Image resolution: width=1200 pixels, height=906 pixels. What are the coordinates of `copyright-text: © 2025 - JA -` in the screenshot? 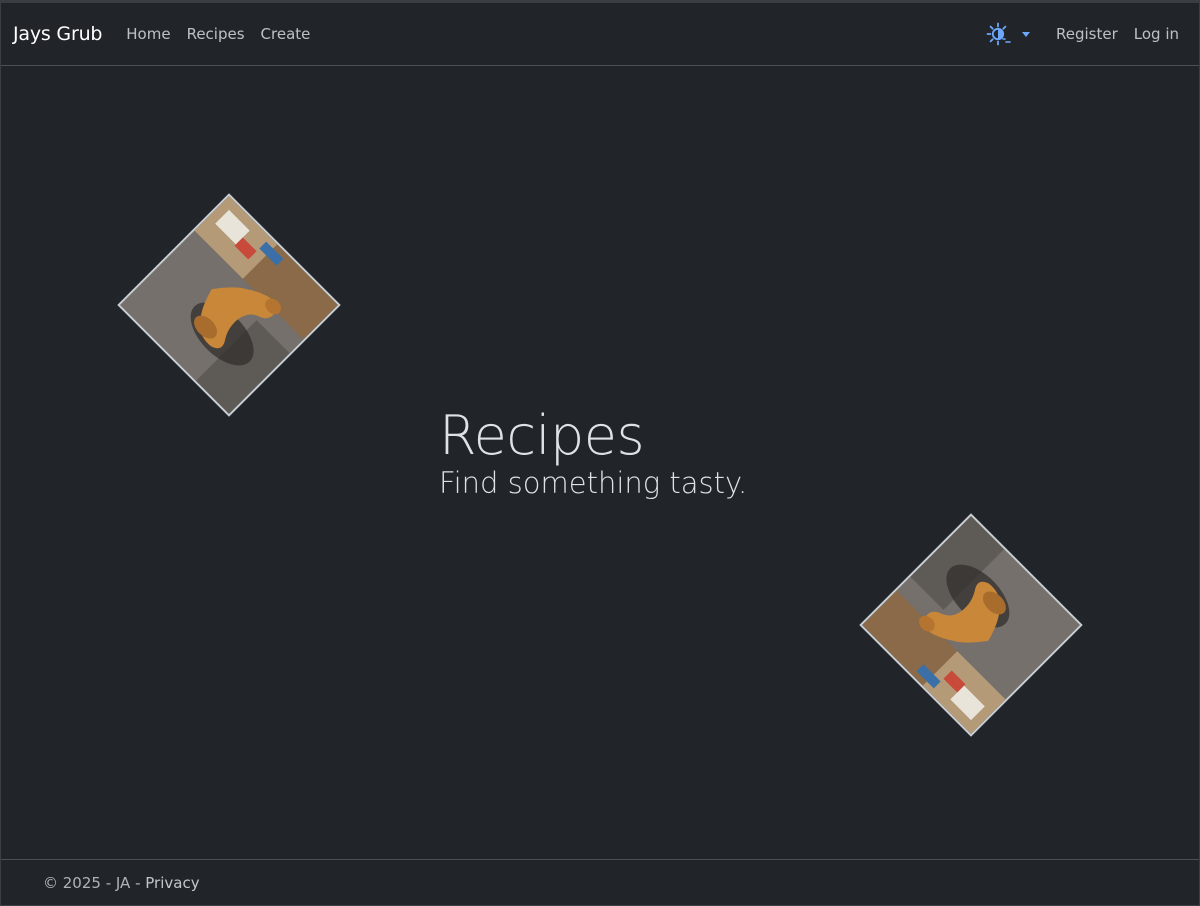 It's located at (94, 883).